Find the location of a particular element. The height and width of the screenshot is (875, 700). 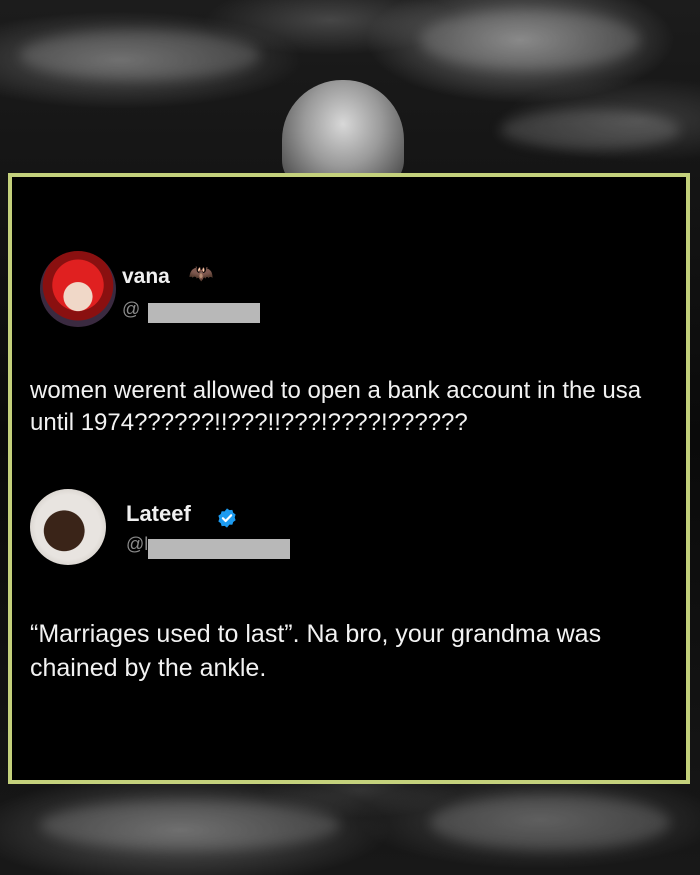

display-name: Lateef is located at coordinates (158, 514).